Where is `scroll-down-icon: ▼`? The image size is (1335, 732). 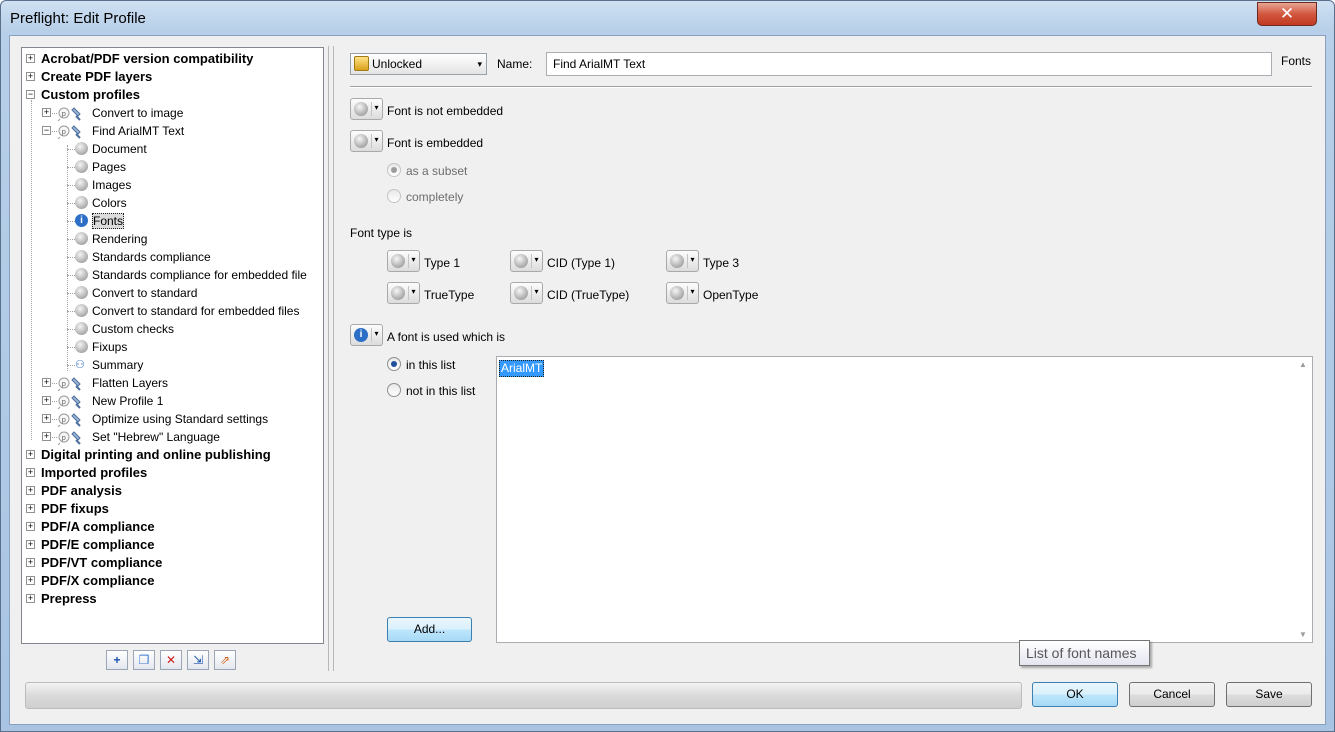 scroll-down-icon: ▼ is located at coordinates (1303, 634).